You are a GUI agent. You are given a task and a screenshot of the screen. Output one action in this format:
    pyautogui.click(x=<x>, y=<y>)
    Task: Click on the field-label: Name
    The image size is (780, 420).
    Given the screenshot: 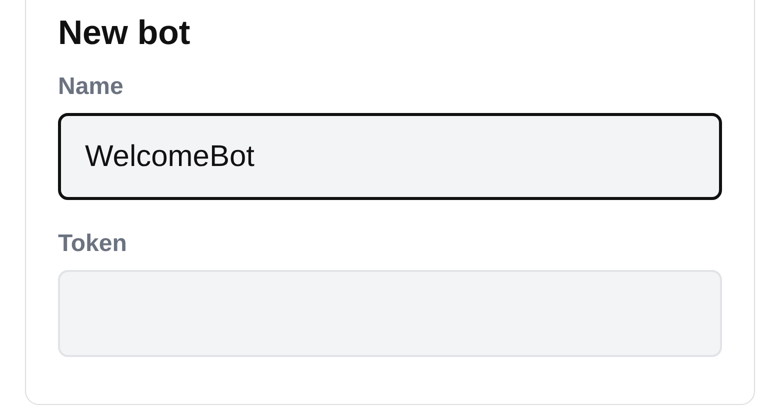 What is the action you would take?
    pyautogui.click(x=91, y=87)
    